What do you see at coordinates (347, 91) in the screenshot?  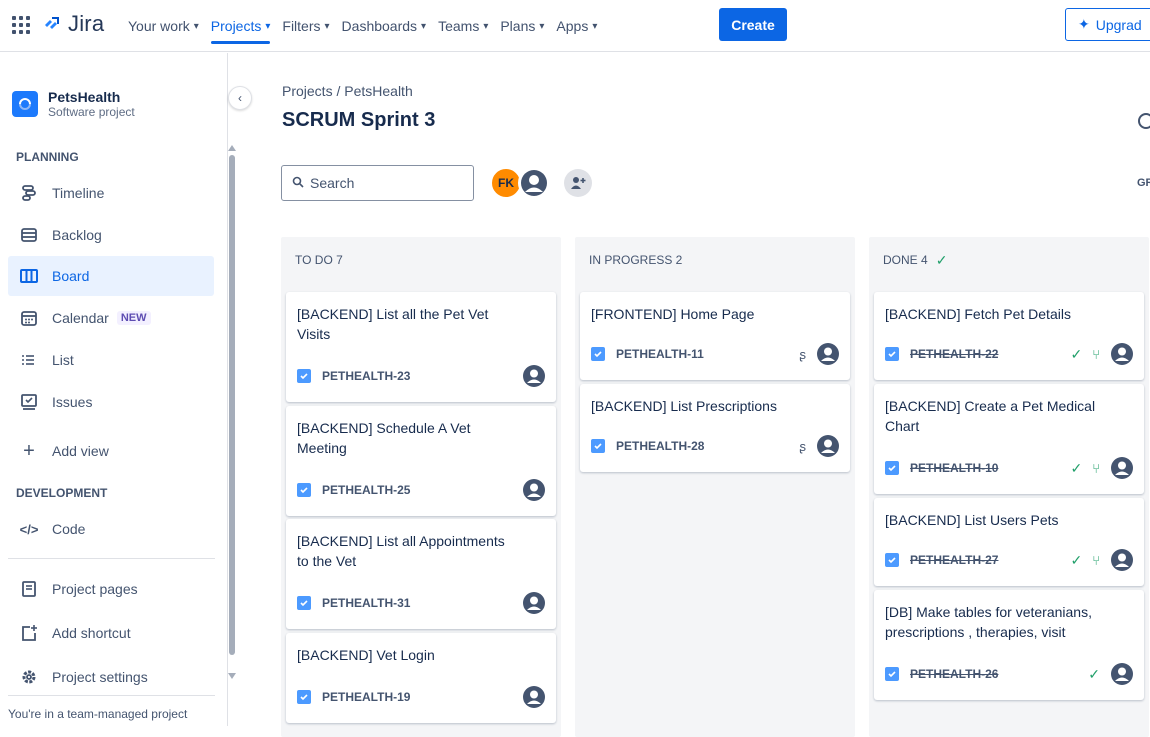 I see `breadcrumb: Projects / PetsHealth` at bounding box center [347, 91].